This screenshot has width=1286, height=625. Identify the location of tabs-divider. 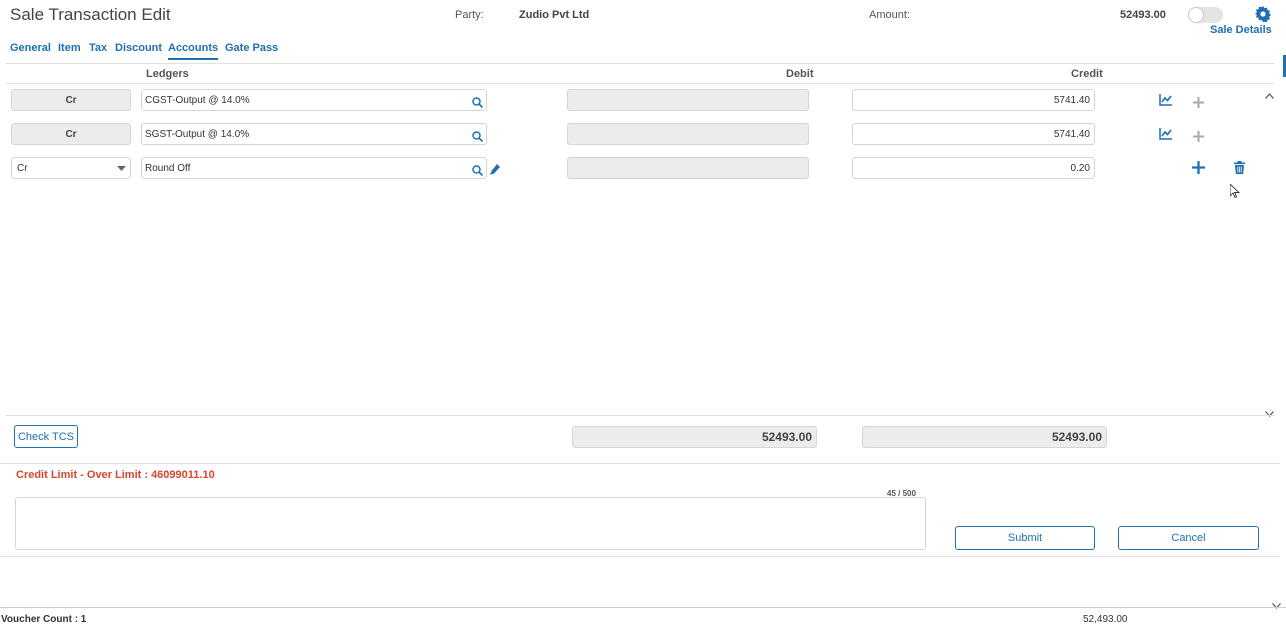
(640, 63).